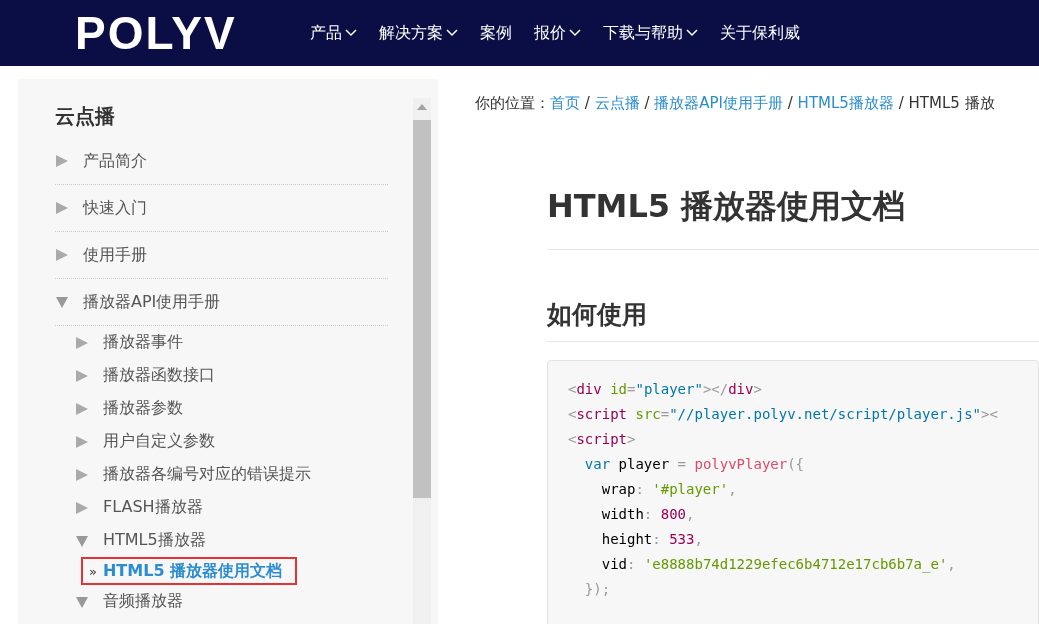 This screenshot has width=1039, height=624. What do you see at coordinates (951, 103) in the screenshot?
I see `breadcrumb-current: HTML5 播放` at bounding box center [951, 103].